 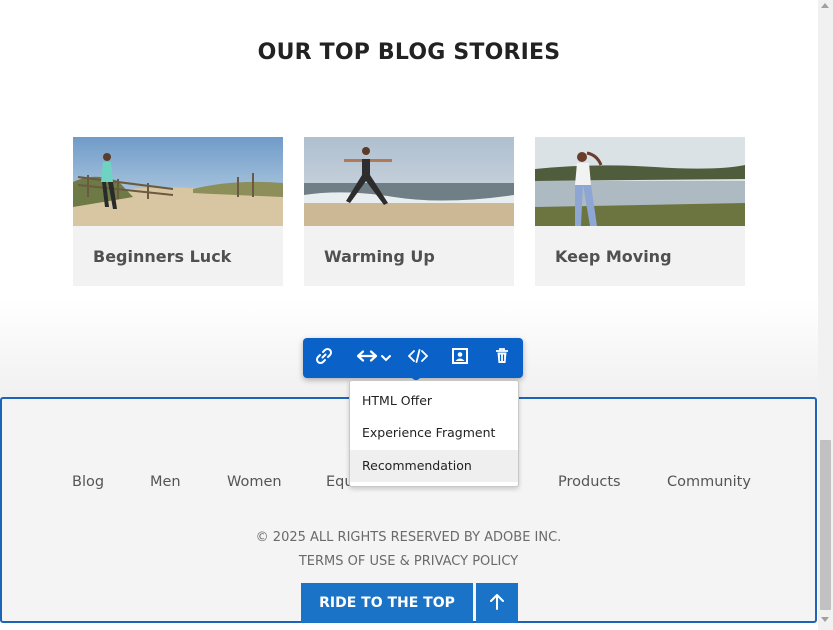 I want to click on scroll-up-arrow-icon, so click(x=825, y=5).